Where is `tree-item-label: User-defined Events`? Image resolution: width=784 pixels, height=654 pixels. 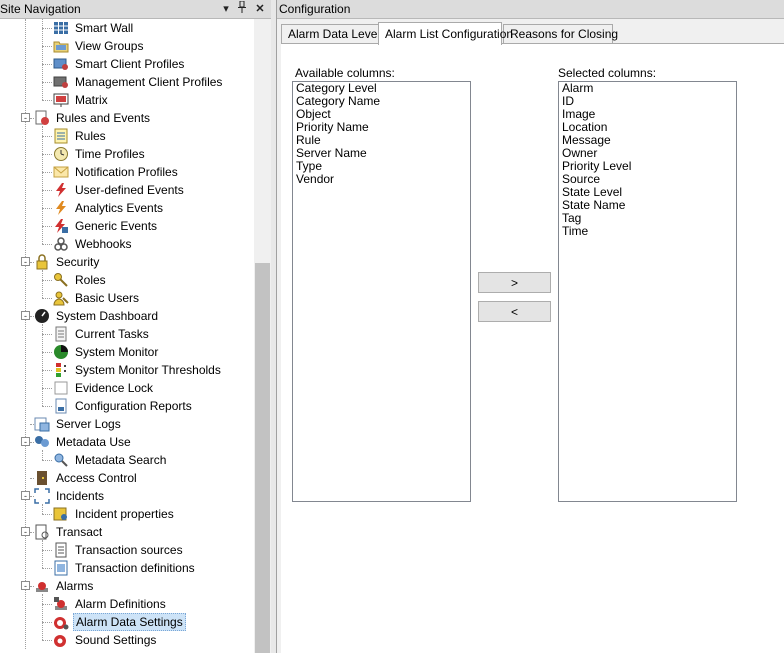
tree-item-label: User-defined Events is located at coordinates (129, 190).